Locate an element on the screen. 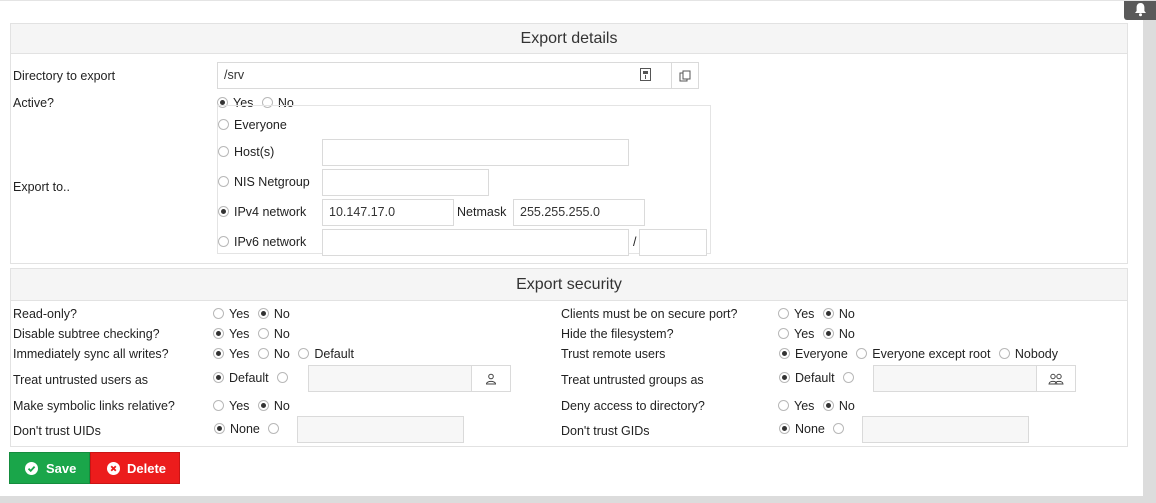  notifications-button is located at coordinates (1140, 10).